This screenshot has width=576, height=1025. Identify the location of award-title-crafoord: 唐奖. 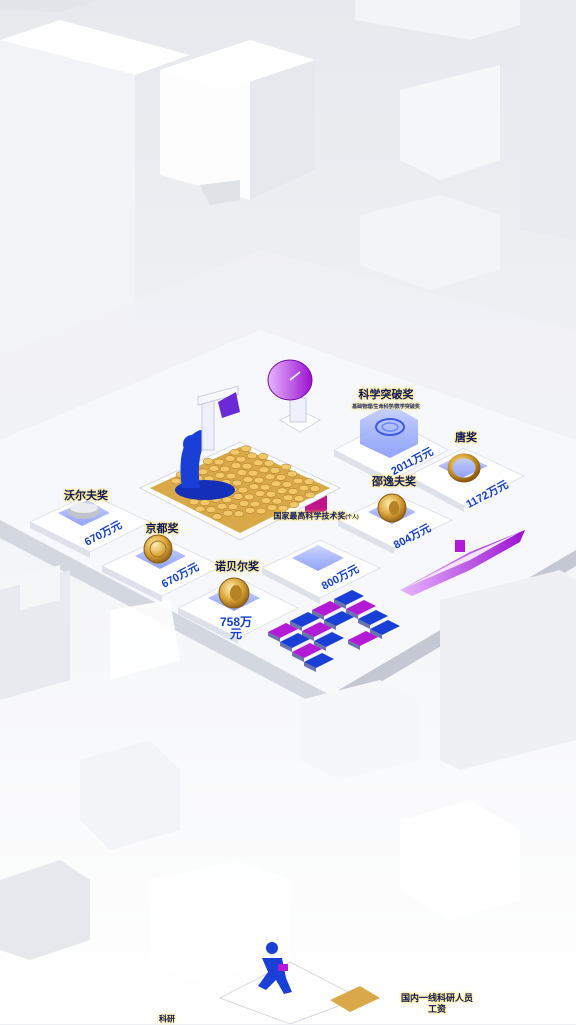
(466, 438).